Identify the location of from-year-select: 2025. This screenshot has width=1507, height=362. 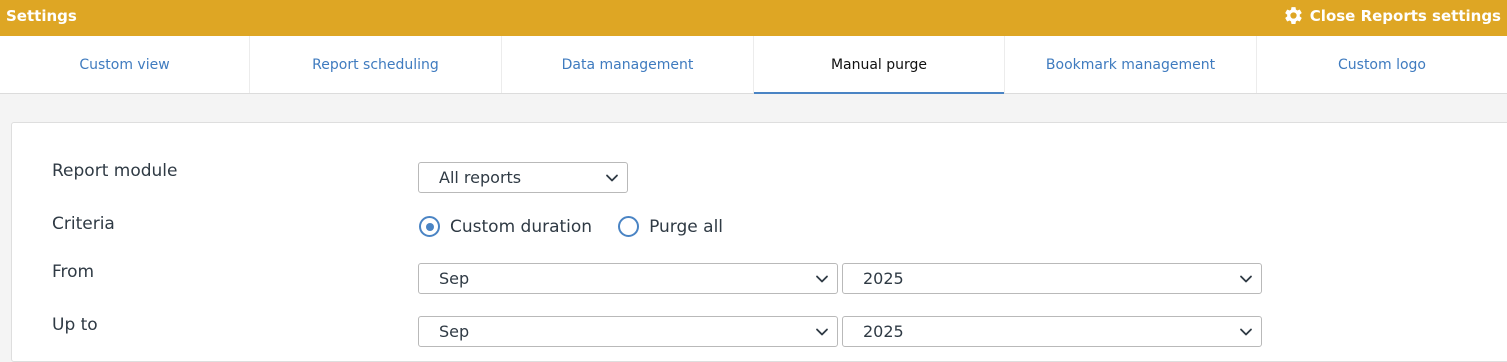
(1052, 278).